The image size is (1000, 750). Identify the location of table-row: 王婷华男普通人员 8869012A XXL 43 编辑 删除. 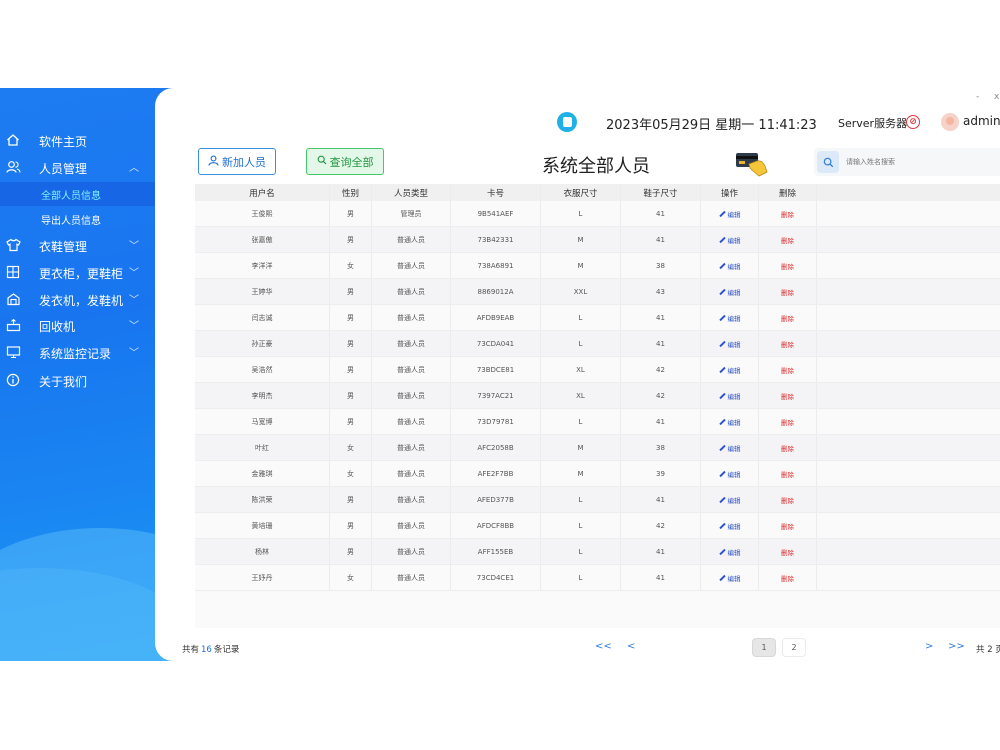
(597, 292).